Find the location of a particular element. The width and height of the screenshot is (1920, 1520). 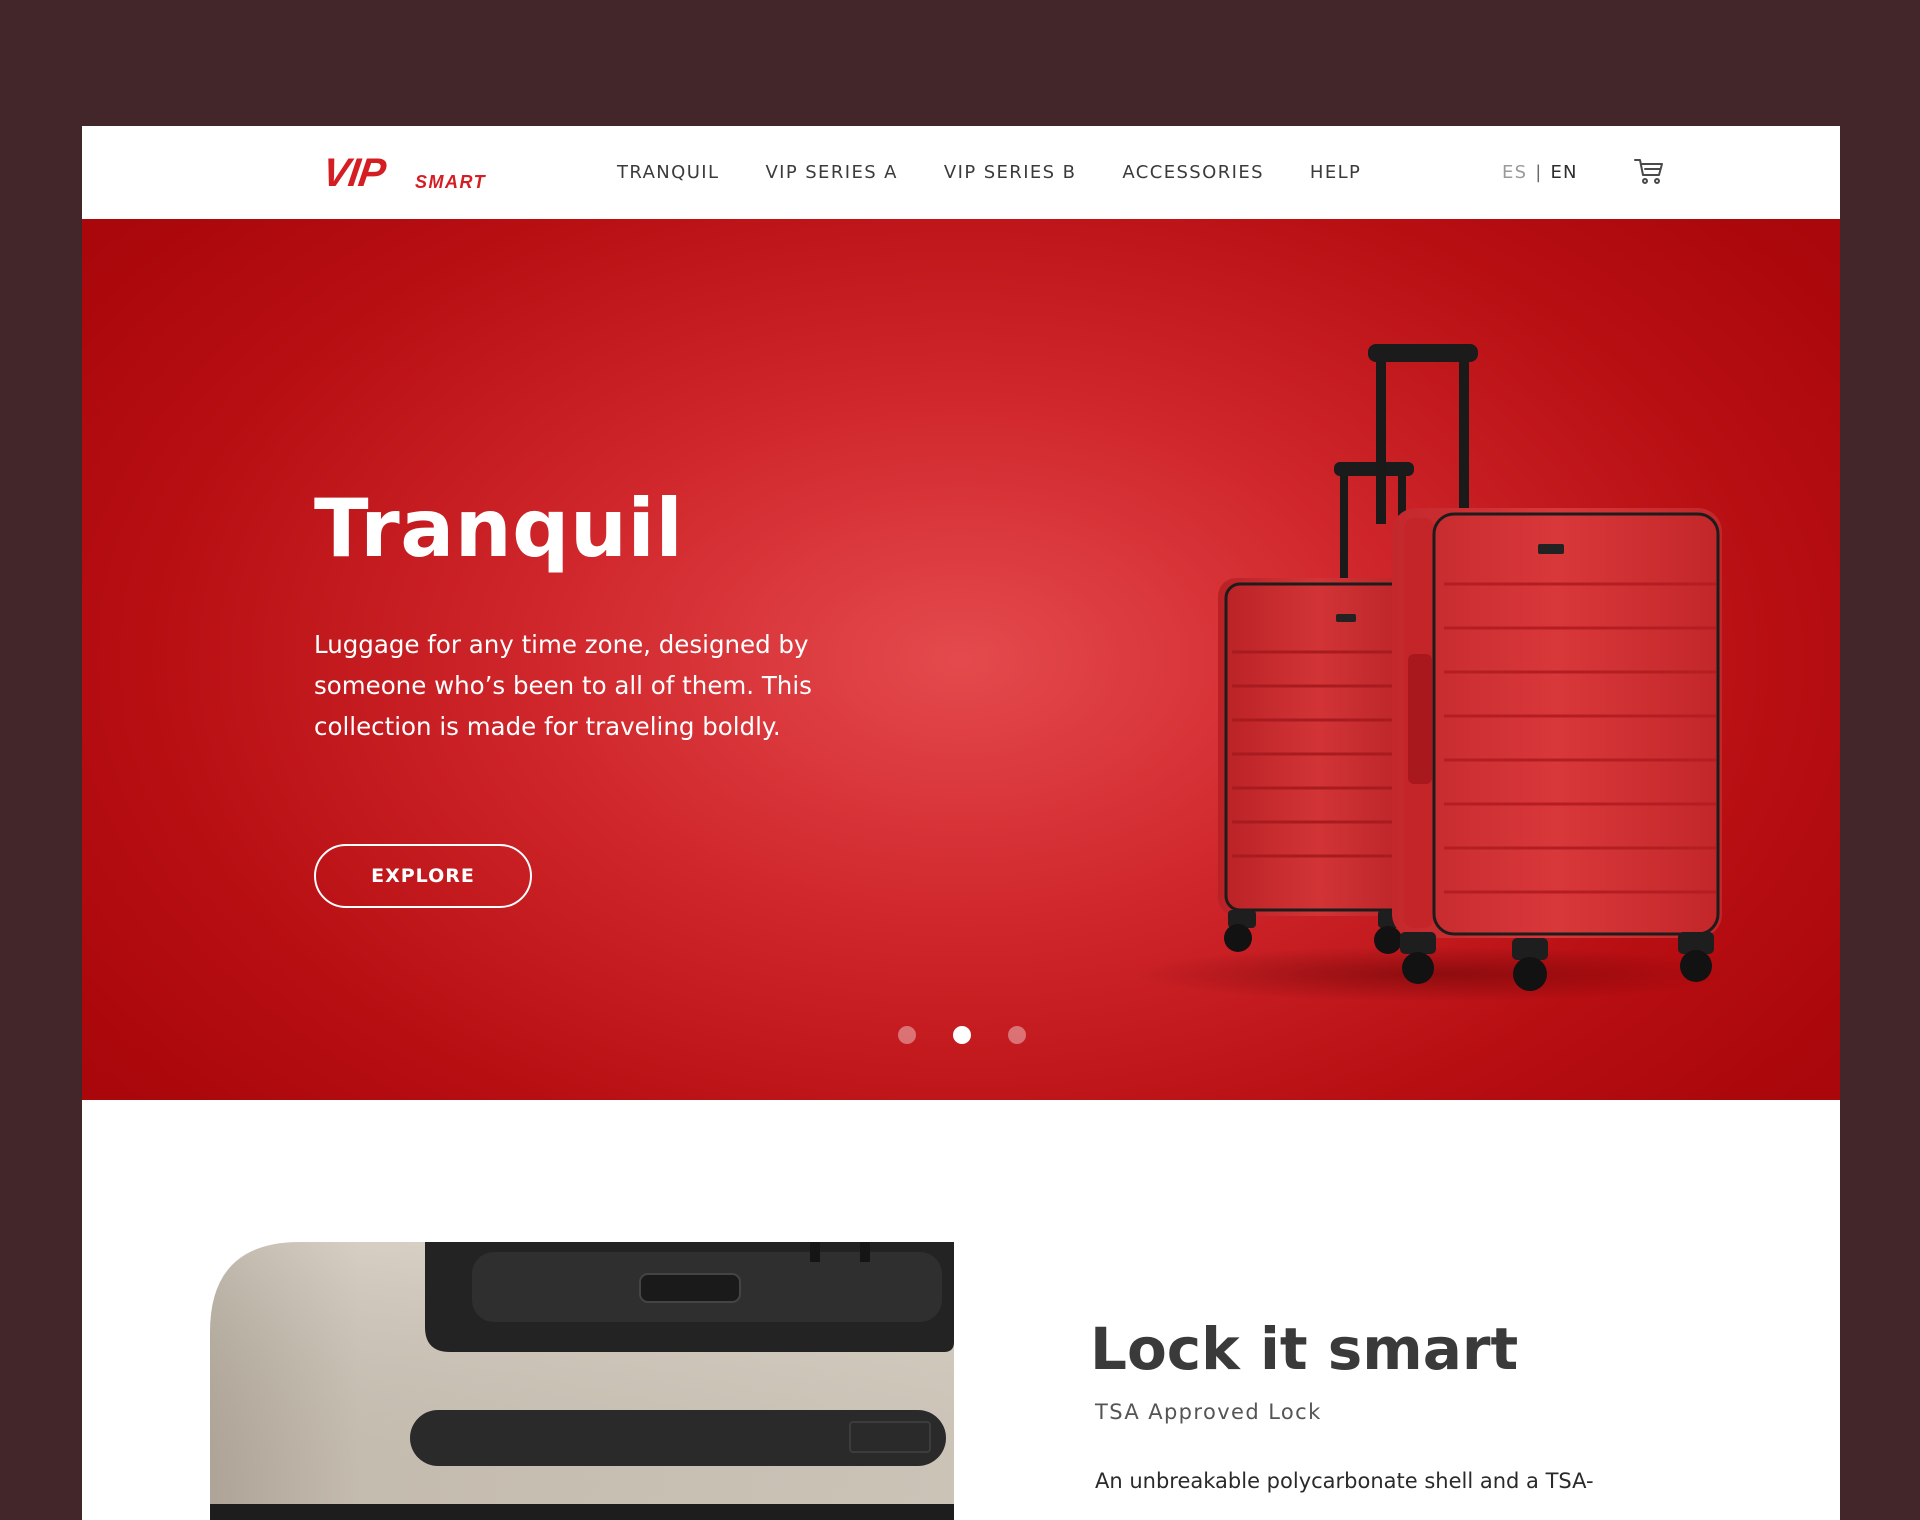

nav-item-tranquil: TRANQUIL is located at coordinates (668, 172).